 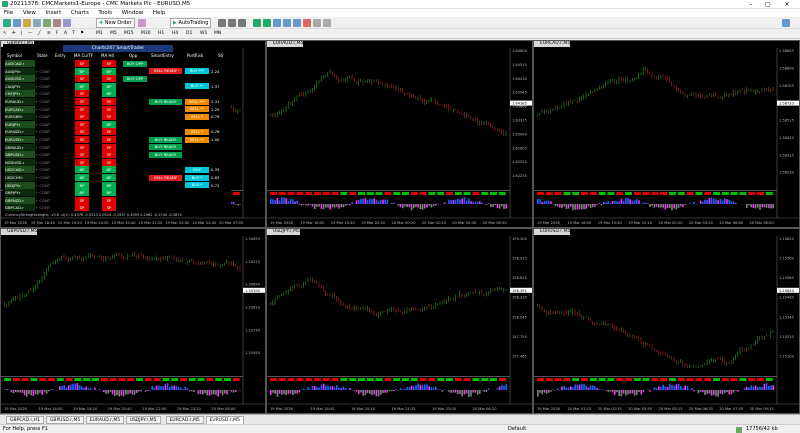 I want to click on candlestick-icon, so click(x=232, y=23).